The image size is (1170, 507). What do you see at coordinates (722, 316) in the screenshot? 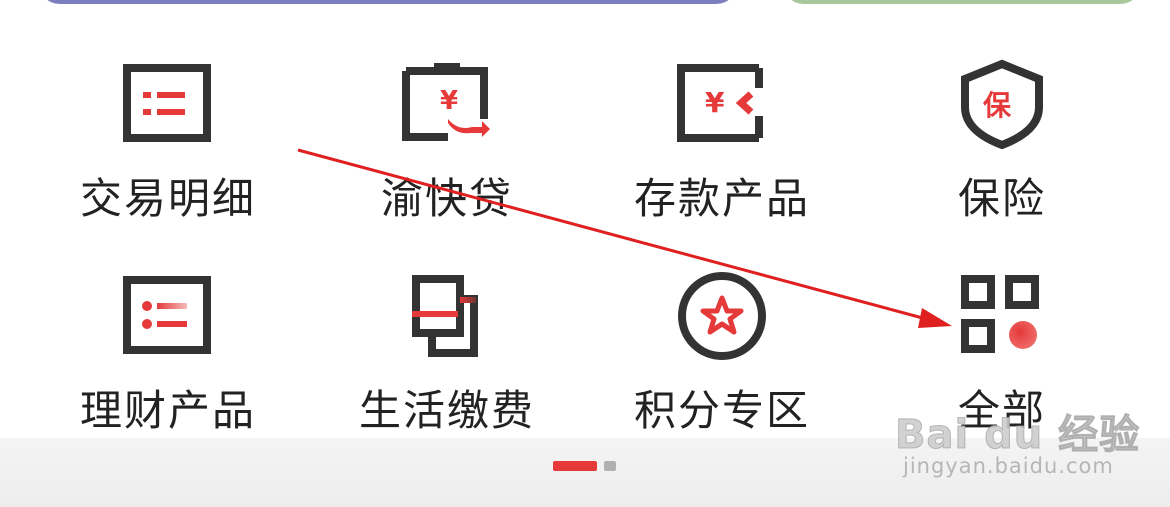
I see `points-star-icon` at bounding box center [722, 316].